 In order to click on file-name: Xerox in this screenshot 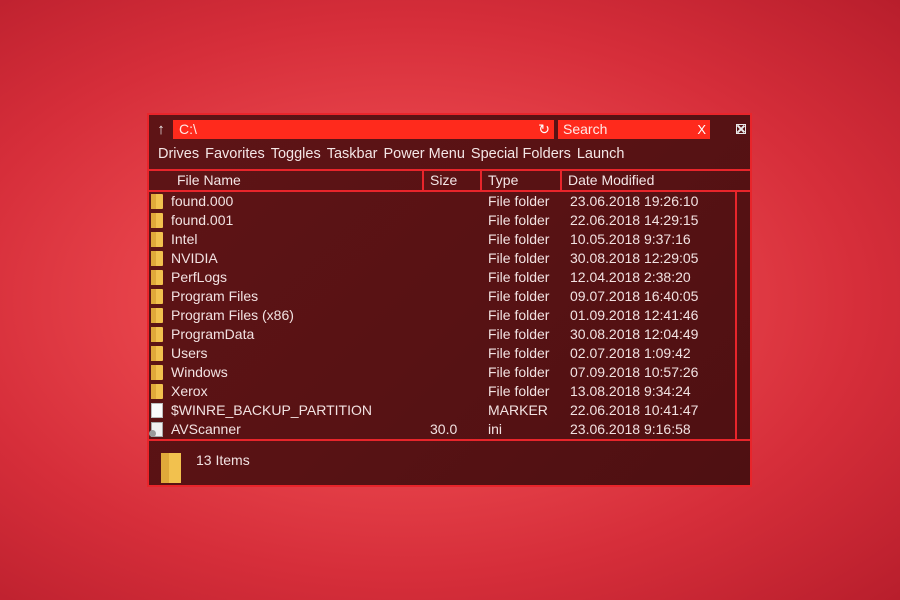, I will do `click(189, 391)`.